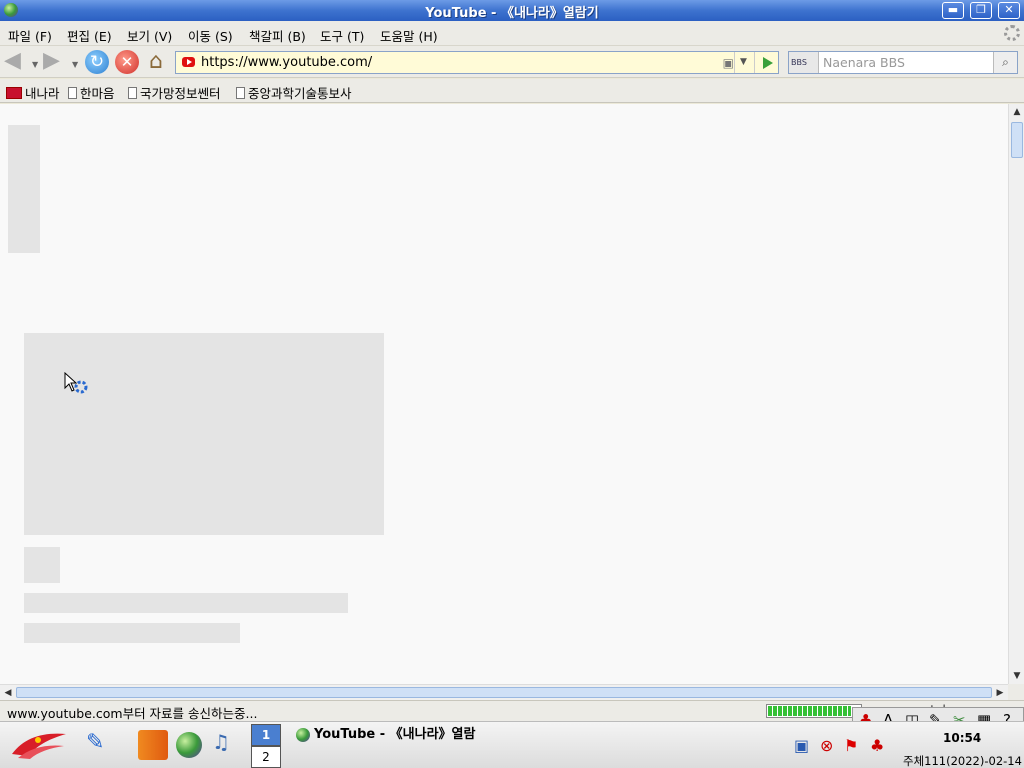  Describe the element at coordinates (39, 744) in the screenshot. I see `start-menu-logo-icon` at that location.